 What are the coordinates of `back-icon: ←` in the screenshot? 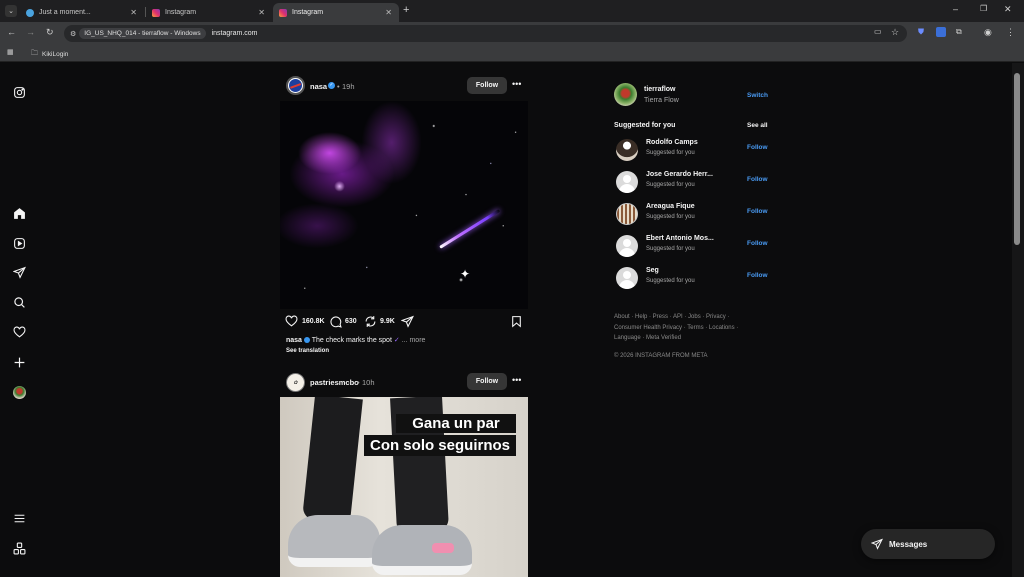 It's located at (11, 32).